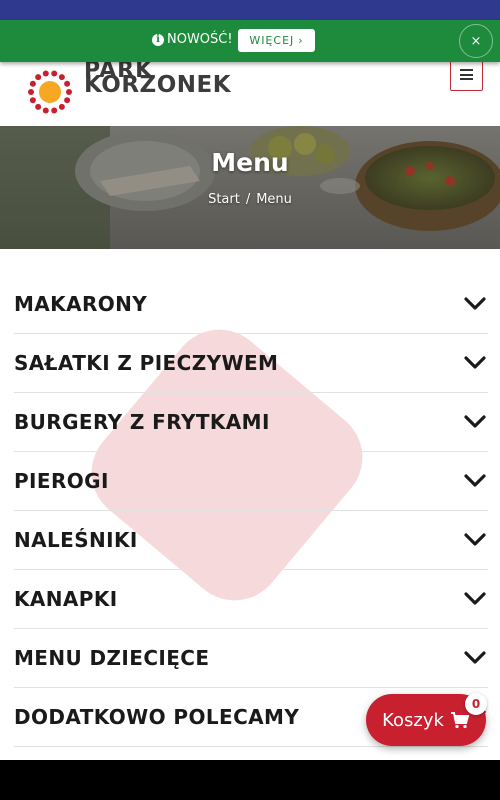  I want to click on hamburger-icon, so click(466, 74).